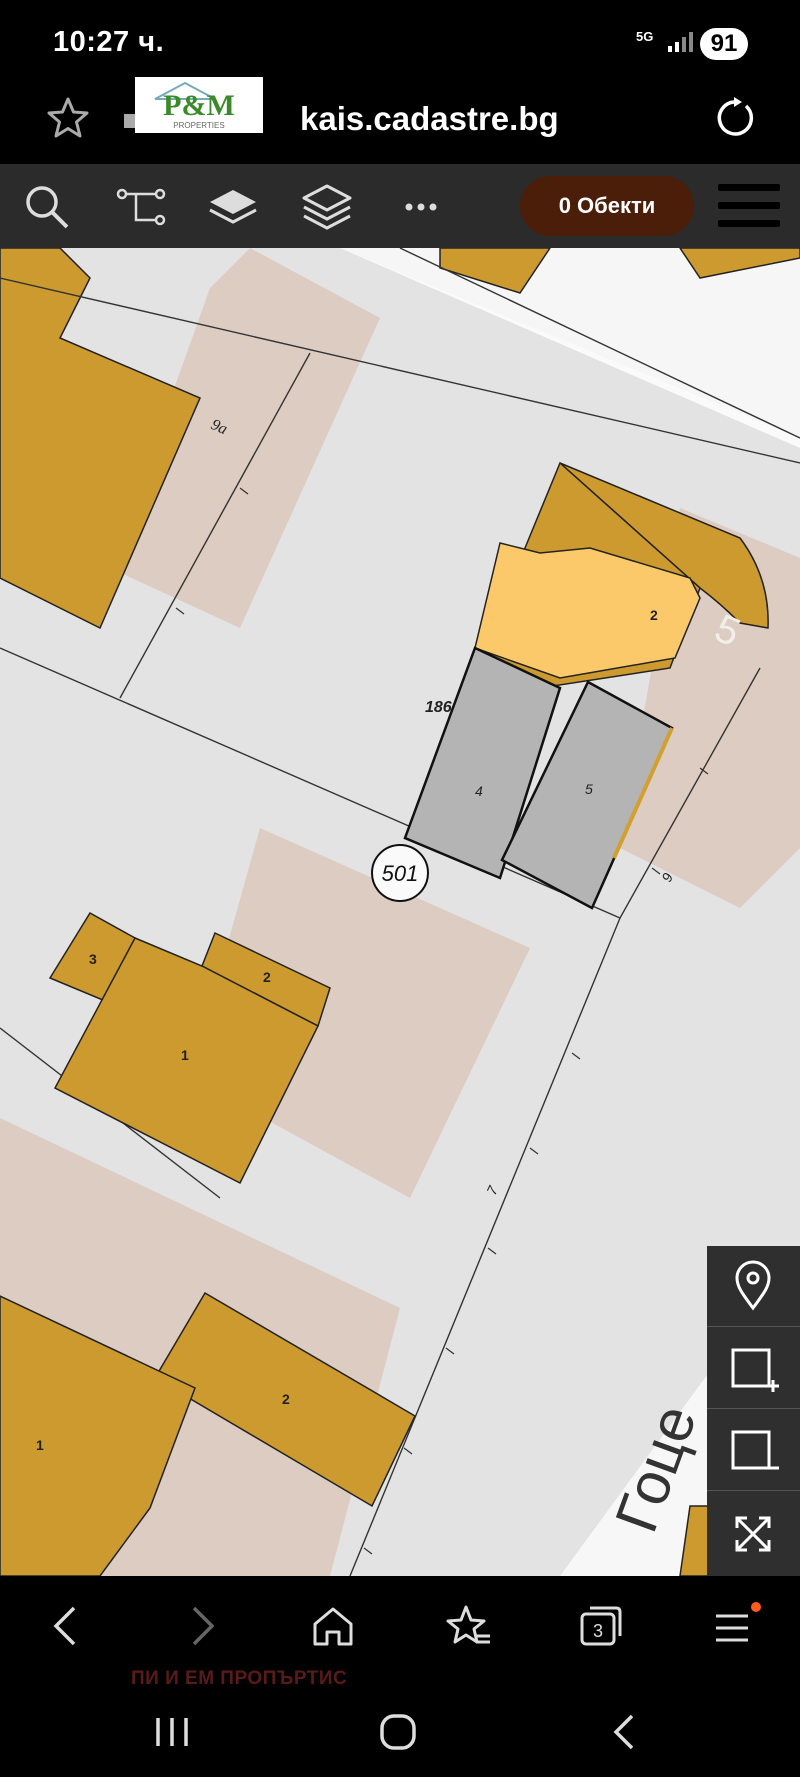 The height and width of the screenshot is (1777, 800). I want to click on address-7-label: 7, so click(492, 1189).